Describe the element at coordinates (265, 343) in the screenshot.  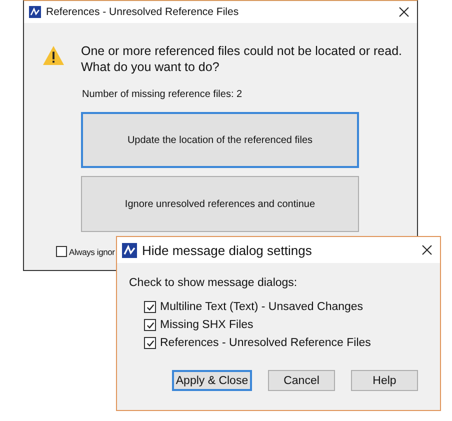
I see `checkbox-label: References - Unresolved Reference Files` at that location.